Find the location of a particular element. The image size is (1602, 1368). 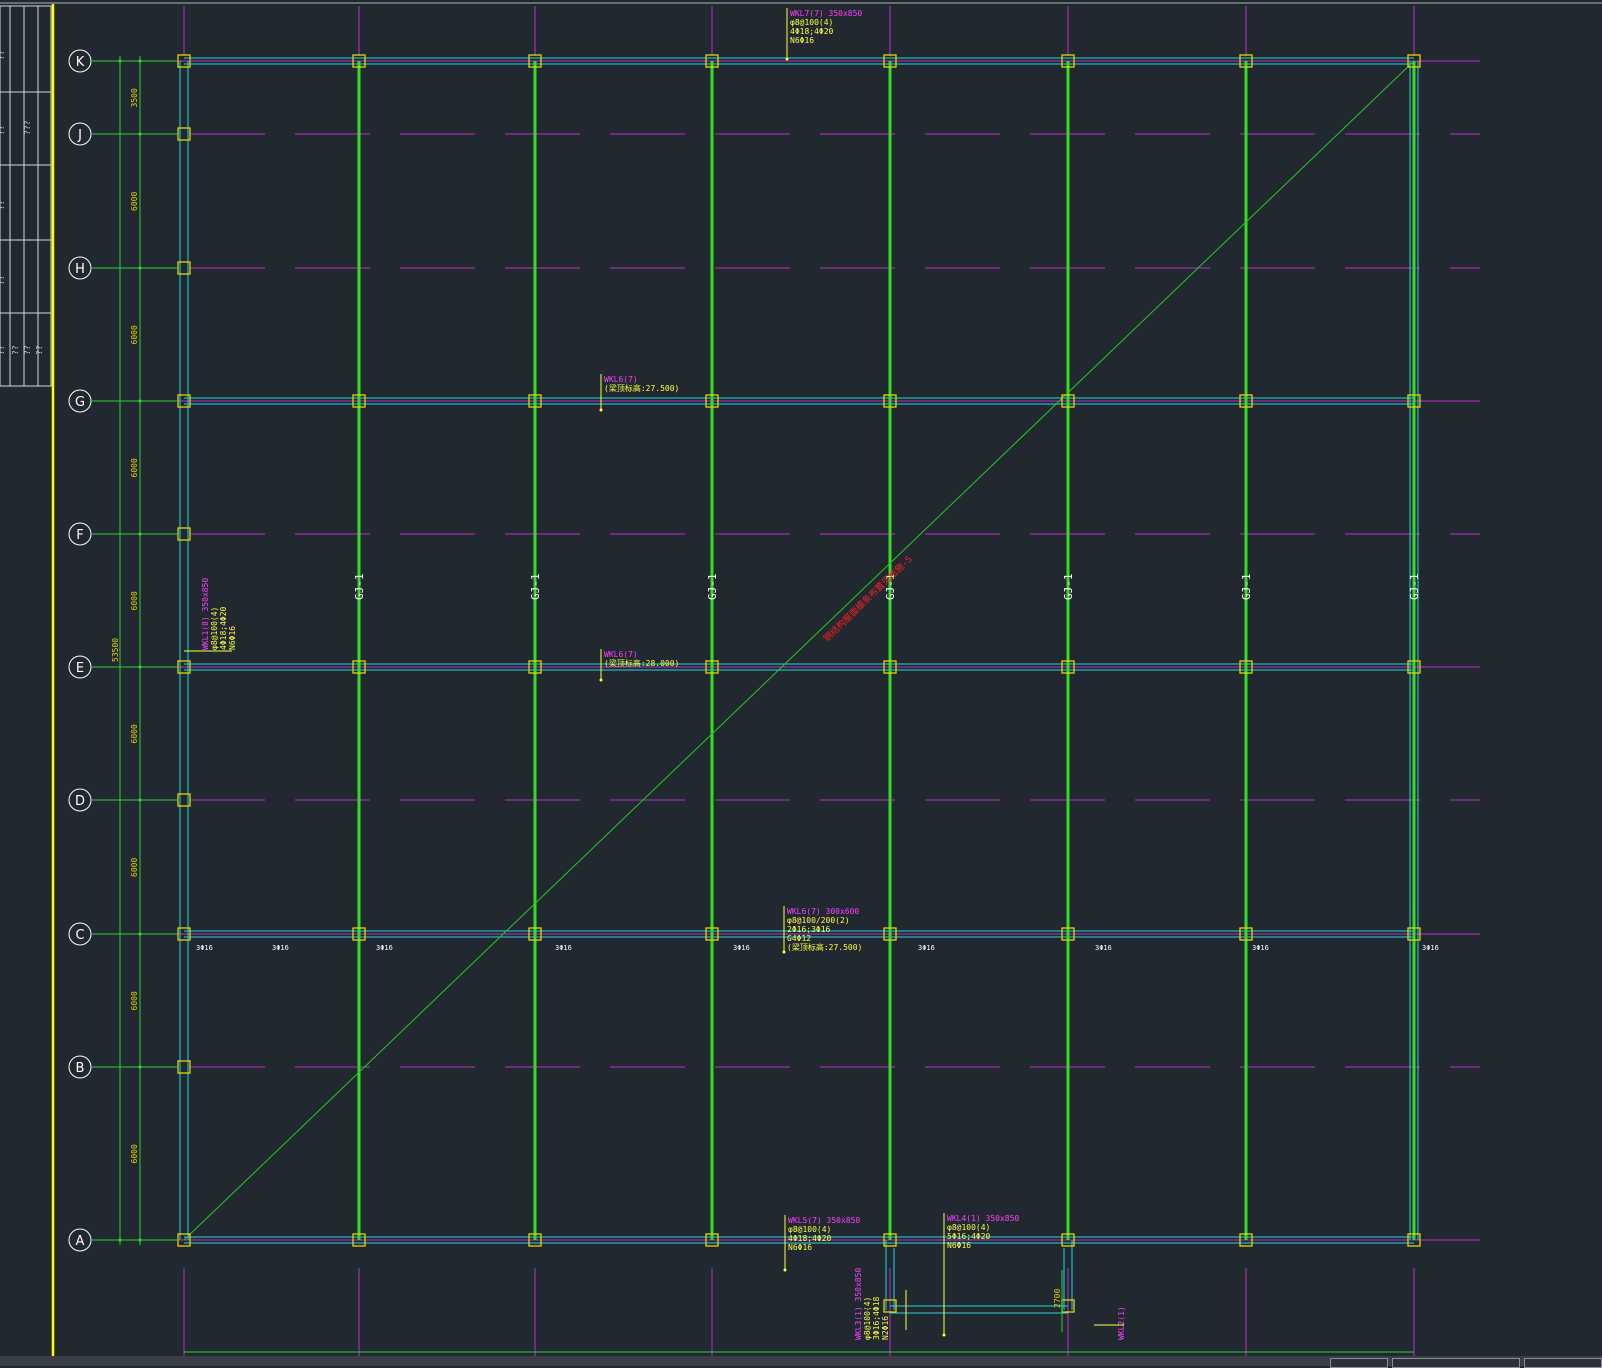

status-bar is located at coordinates (801, 1362).